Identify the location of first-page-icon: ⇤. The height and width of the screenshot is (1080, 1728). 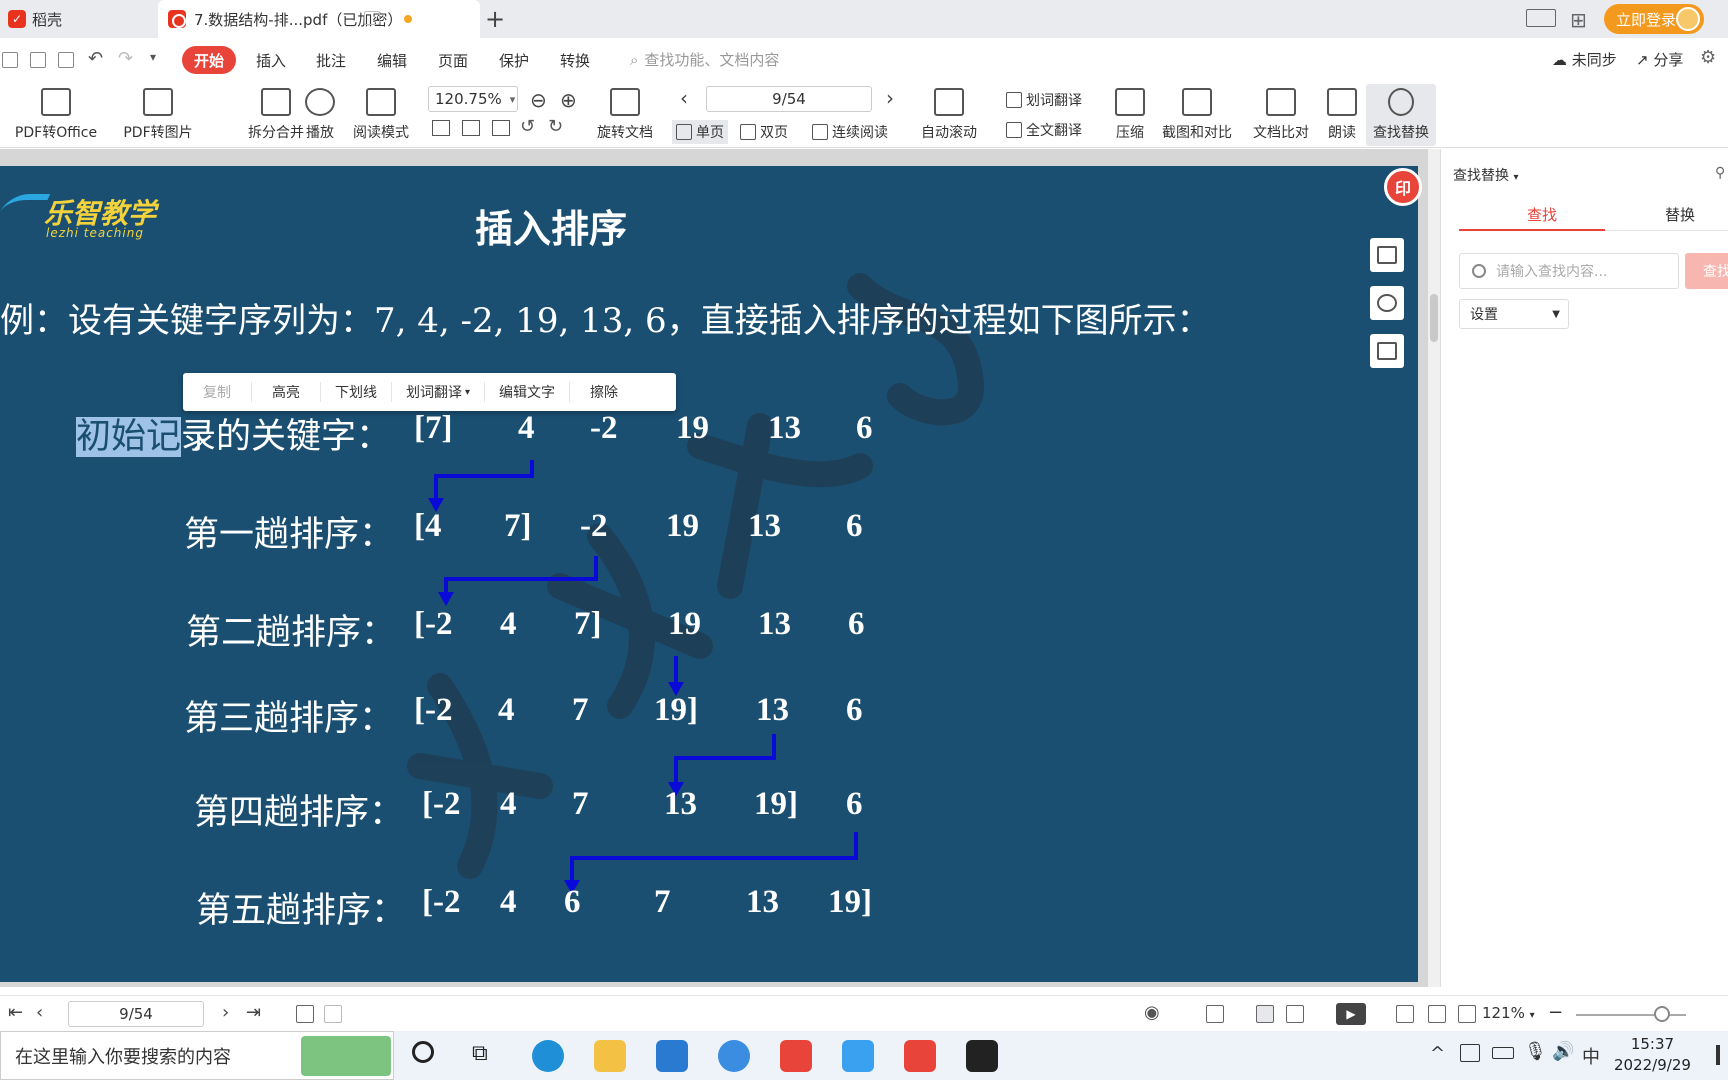
(15, 1012).